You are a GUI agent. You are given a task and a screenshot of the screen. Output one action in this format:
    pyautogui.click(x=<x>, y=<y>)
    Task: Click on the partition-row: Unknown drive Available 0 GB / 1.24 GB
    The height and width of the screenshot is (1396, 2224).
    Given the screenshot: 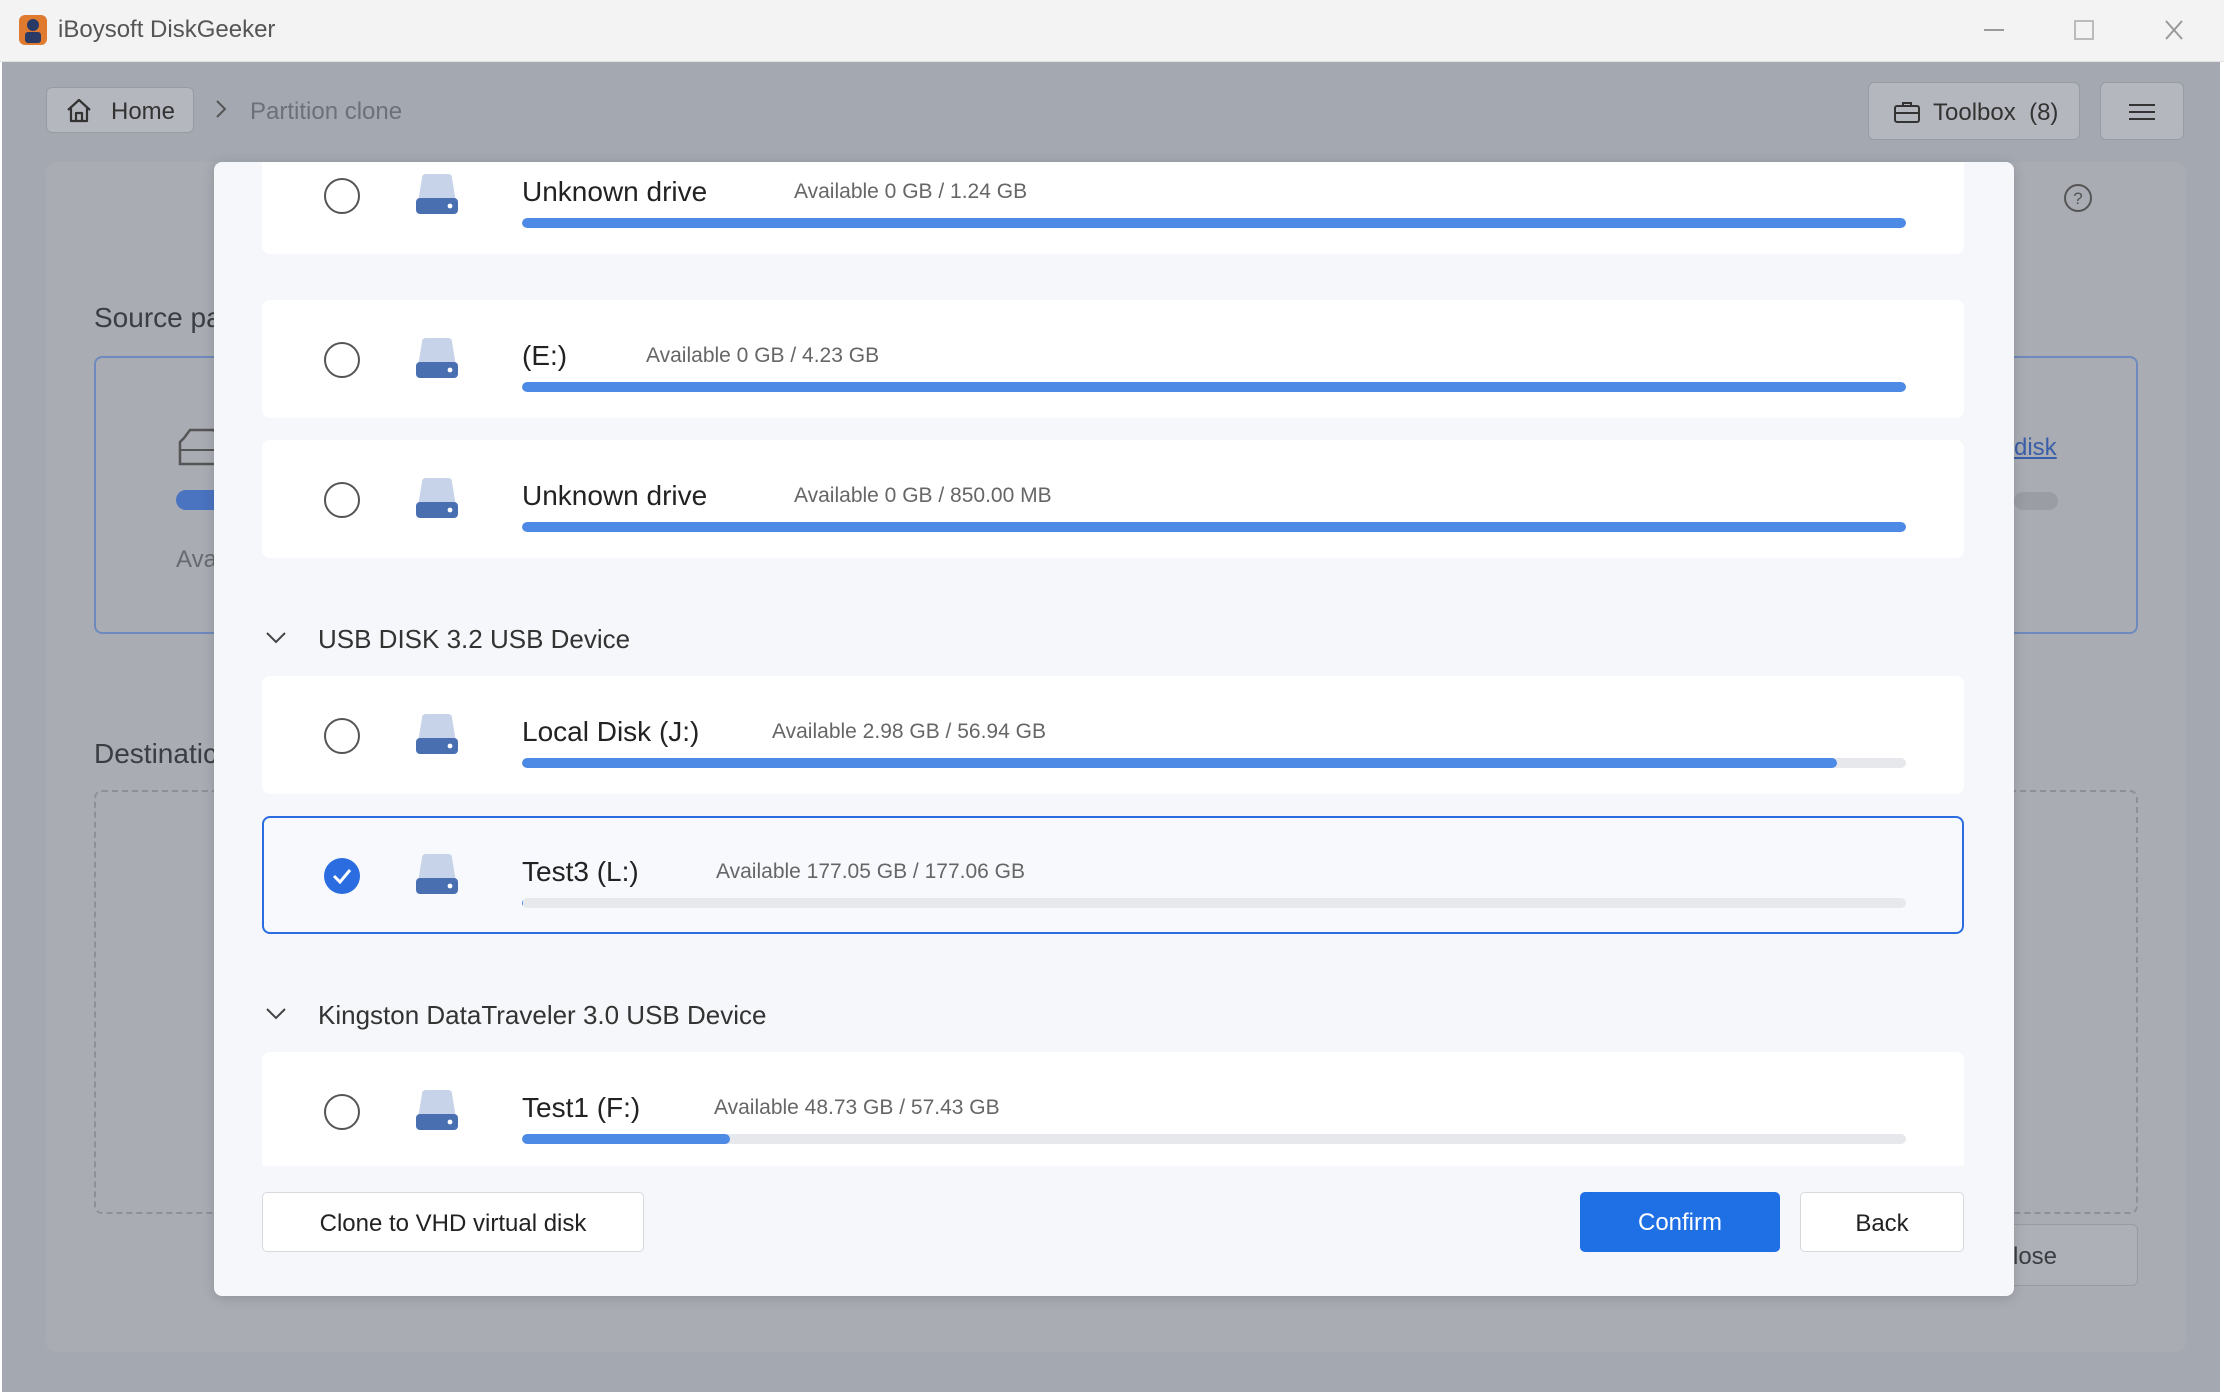 What is the action you would take?
    pyautogui.click(x=1113, y=208)
    